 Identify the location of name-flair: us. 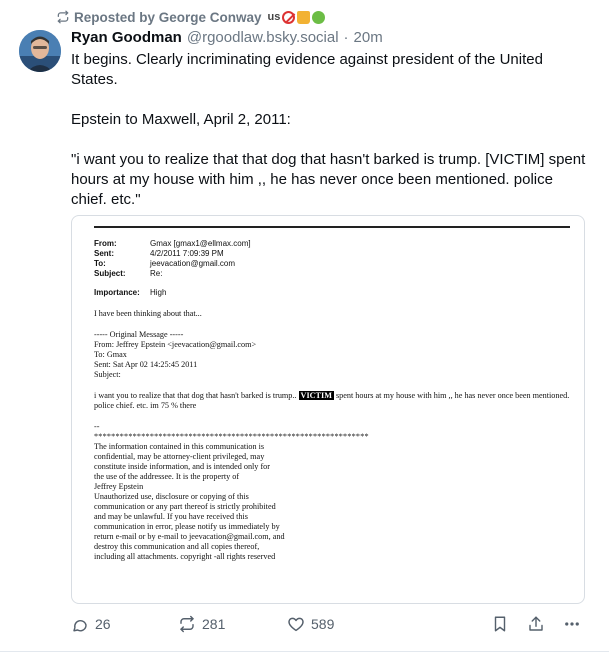
(296, 17).